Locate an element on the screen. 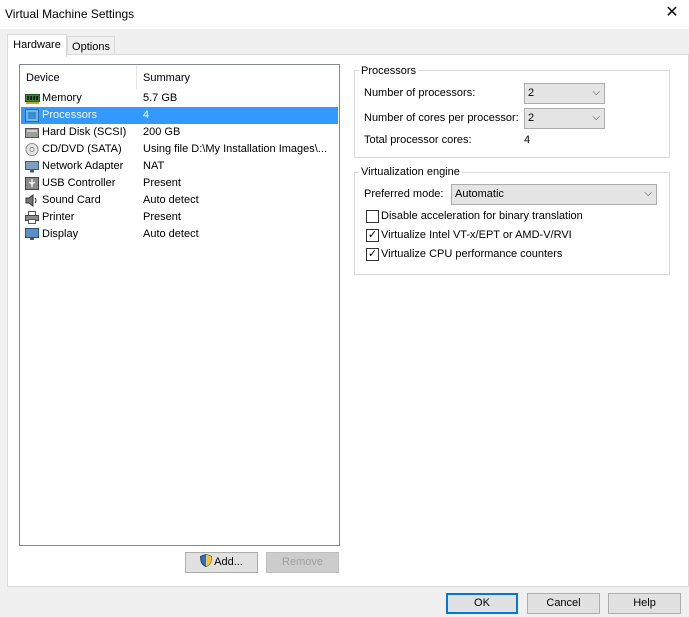 The width and height of the screenshot is (689, 617). device-row-memory: Memory 5.7 GB is located at coordinates (179, 98).